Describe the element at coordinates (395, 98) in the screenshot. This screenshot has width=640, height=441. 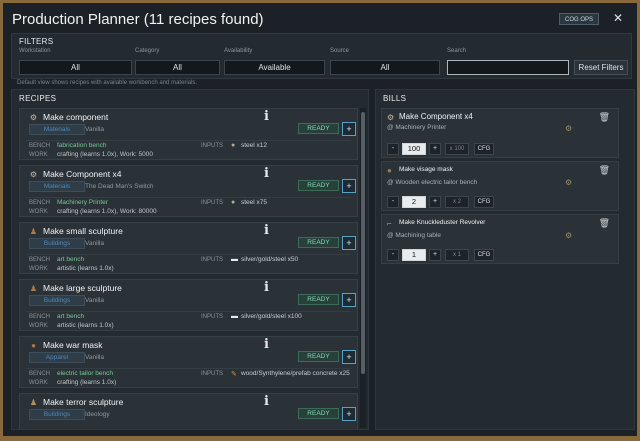
I see `bills-title: BILLS` at that location.